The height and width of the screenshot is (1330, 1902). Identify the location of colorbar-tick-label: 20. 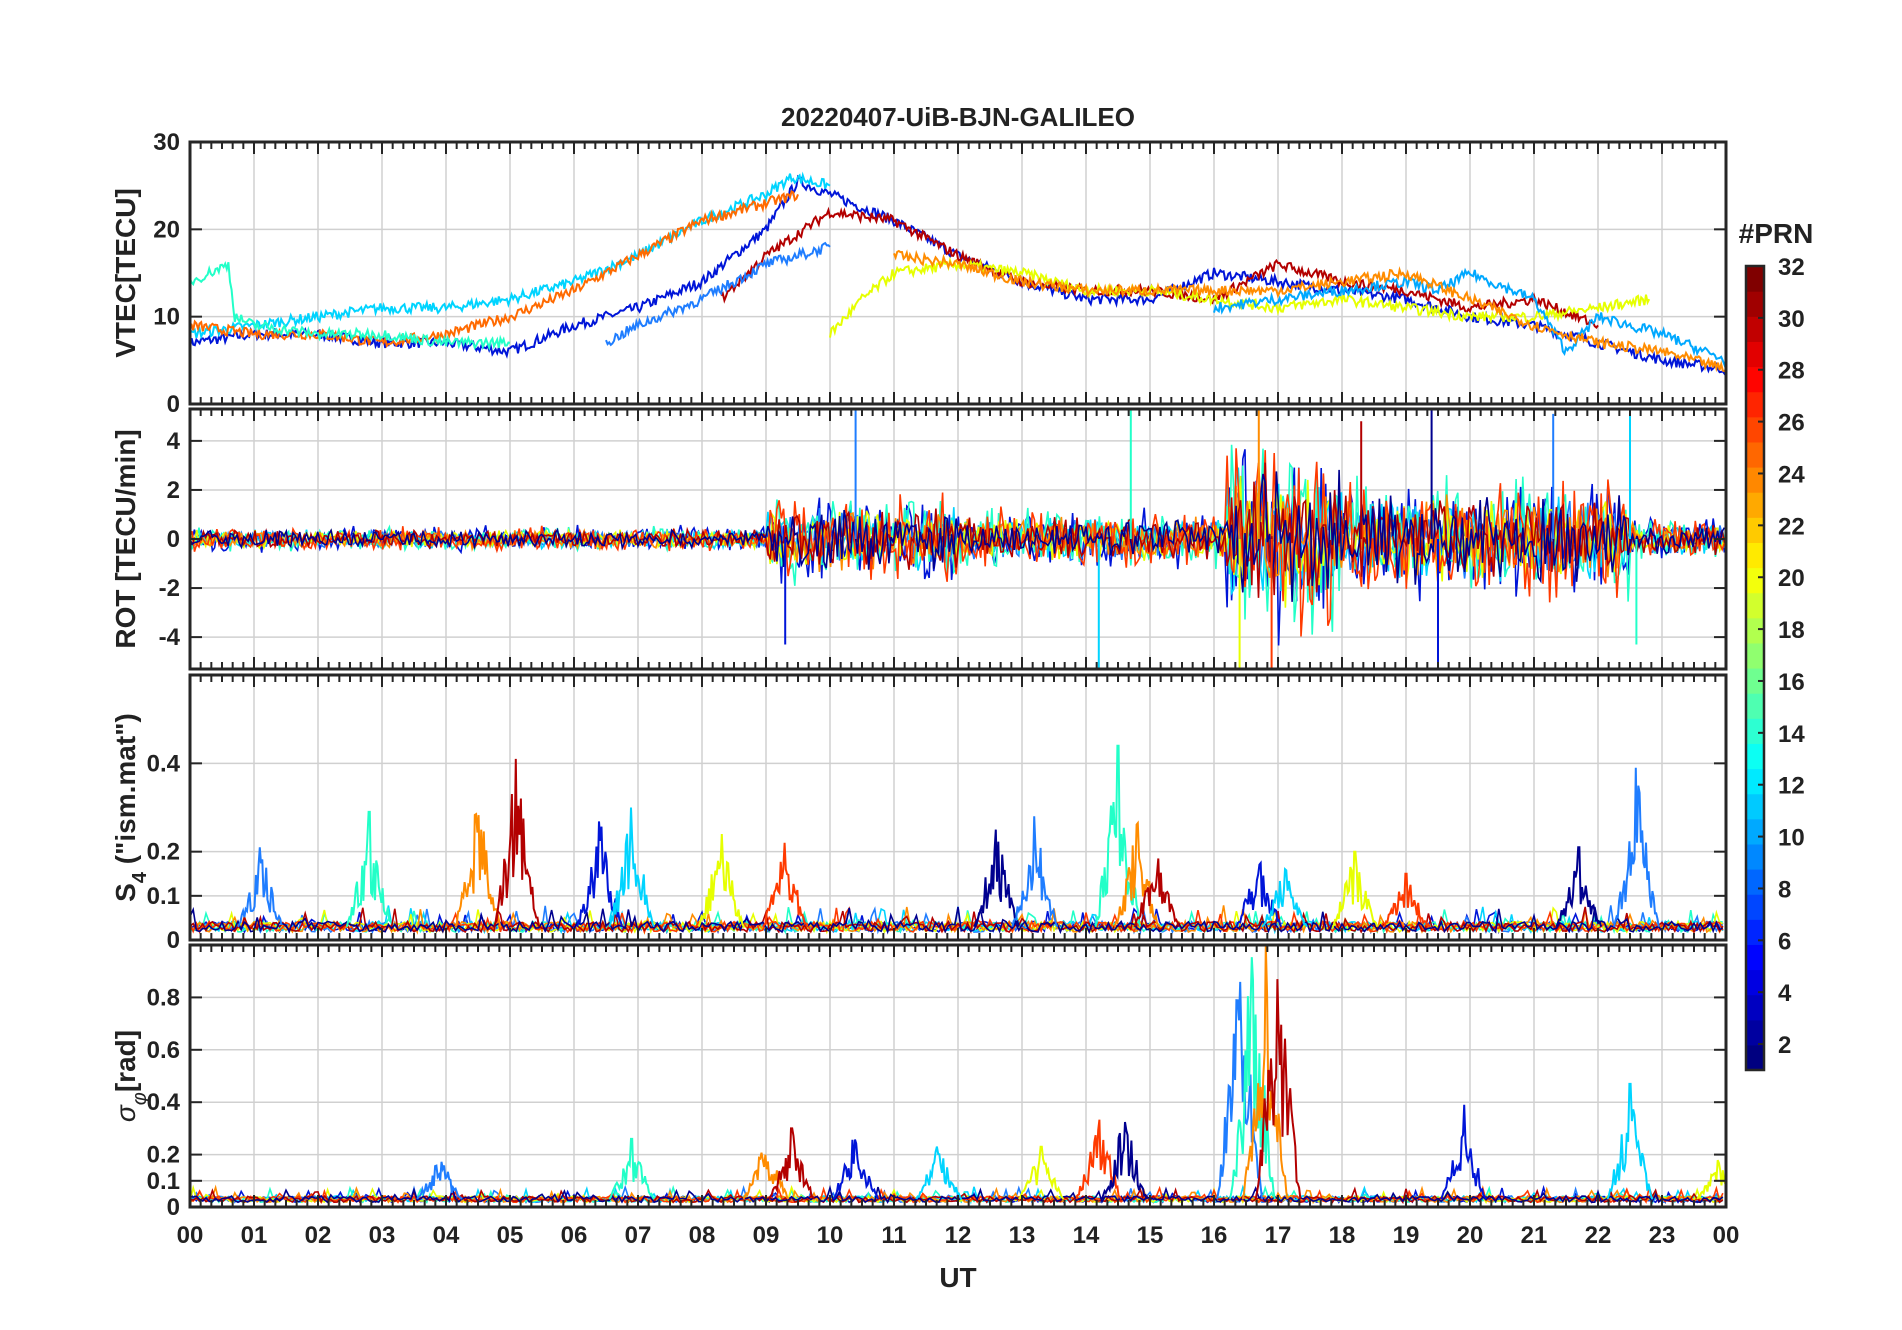
(1791, 578).